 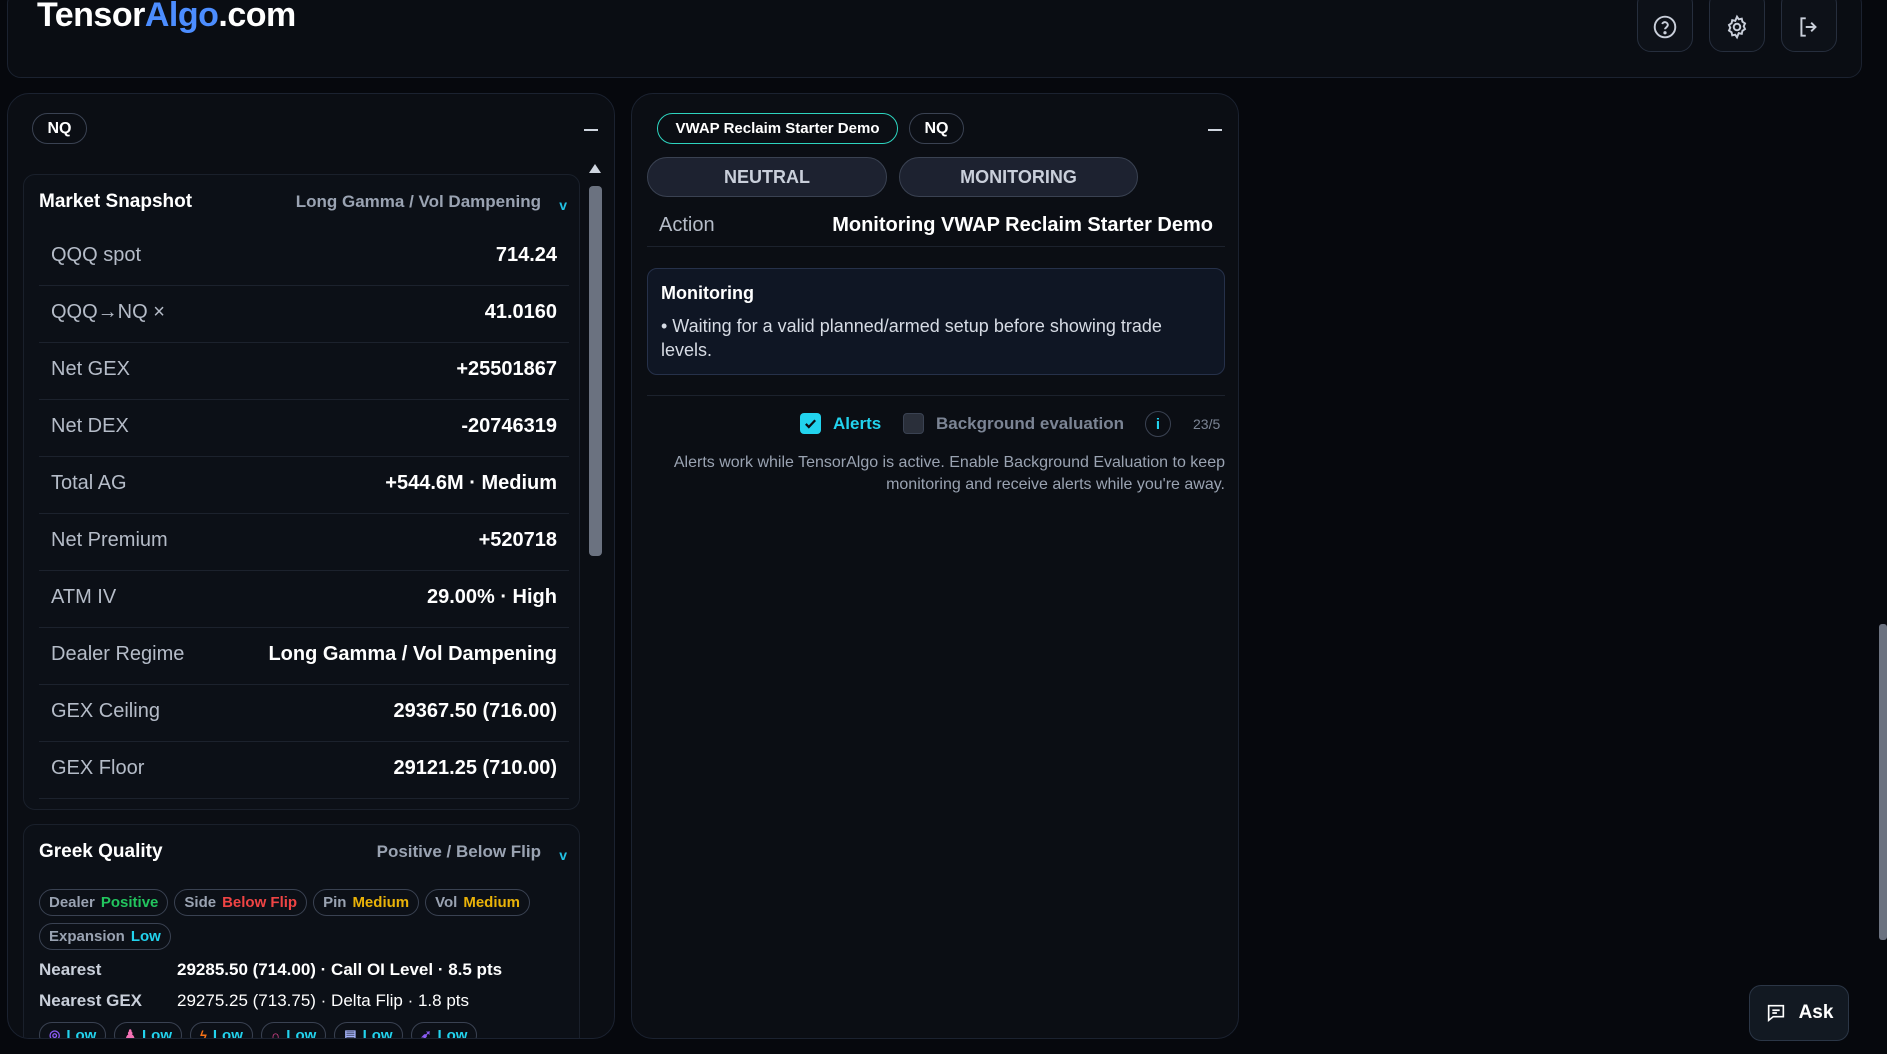 What do you see at coordinates (96, 255) in the screenshot?
I see `snapshot-row-label: QQQ spot` at bounding box center [96, 255].